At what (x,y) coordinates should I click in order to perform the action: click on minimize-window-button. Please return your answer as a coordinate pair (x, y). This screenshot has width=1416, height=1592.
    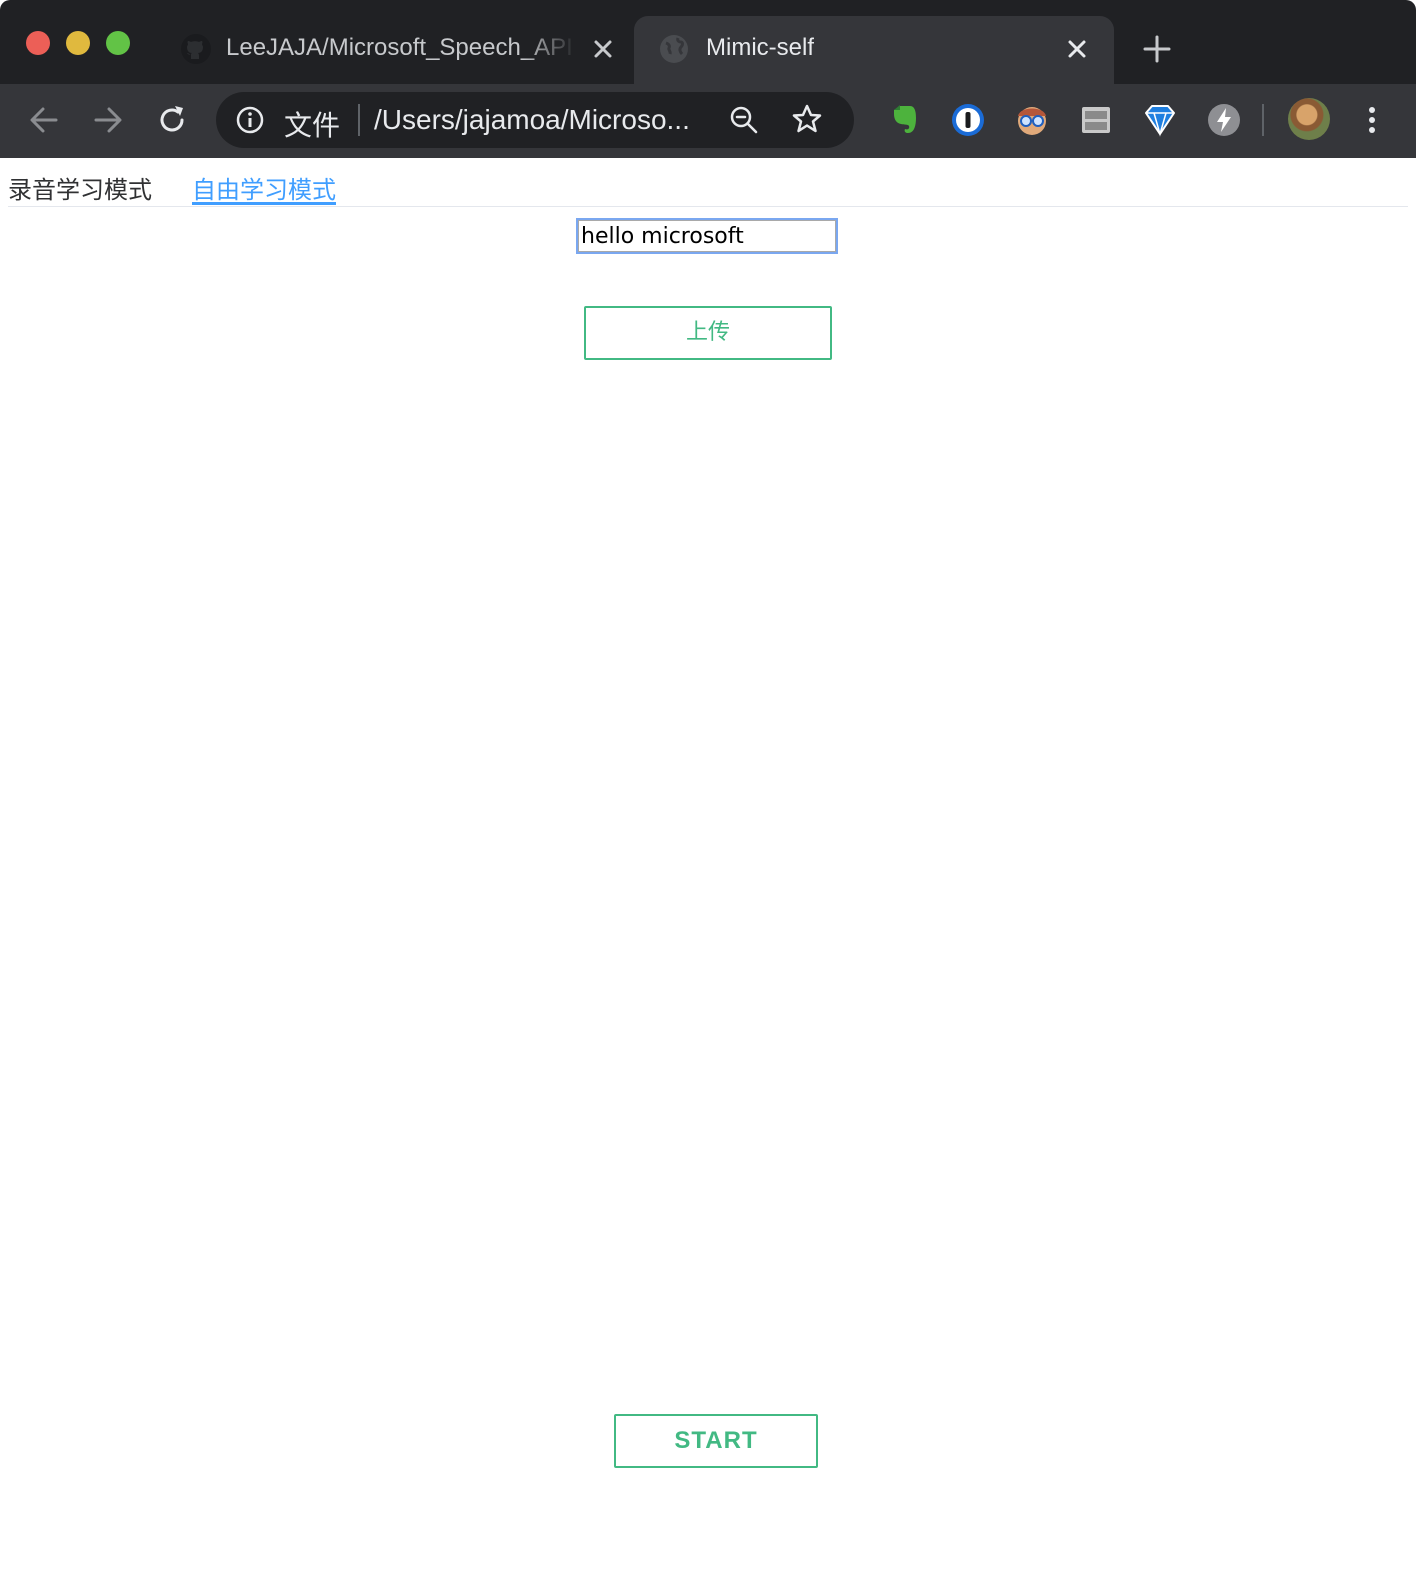
    Looking at the image, I should click on (78, 43).